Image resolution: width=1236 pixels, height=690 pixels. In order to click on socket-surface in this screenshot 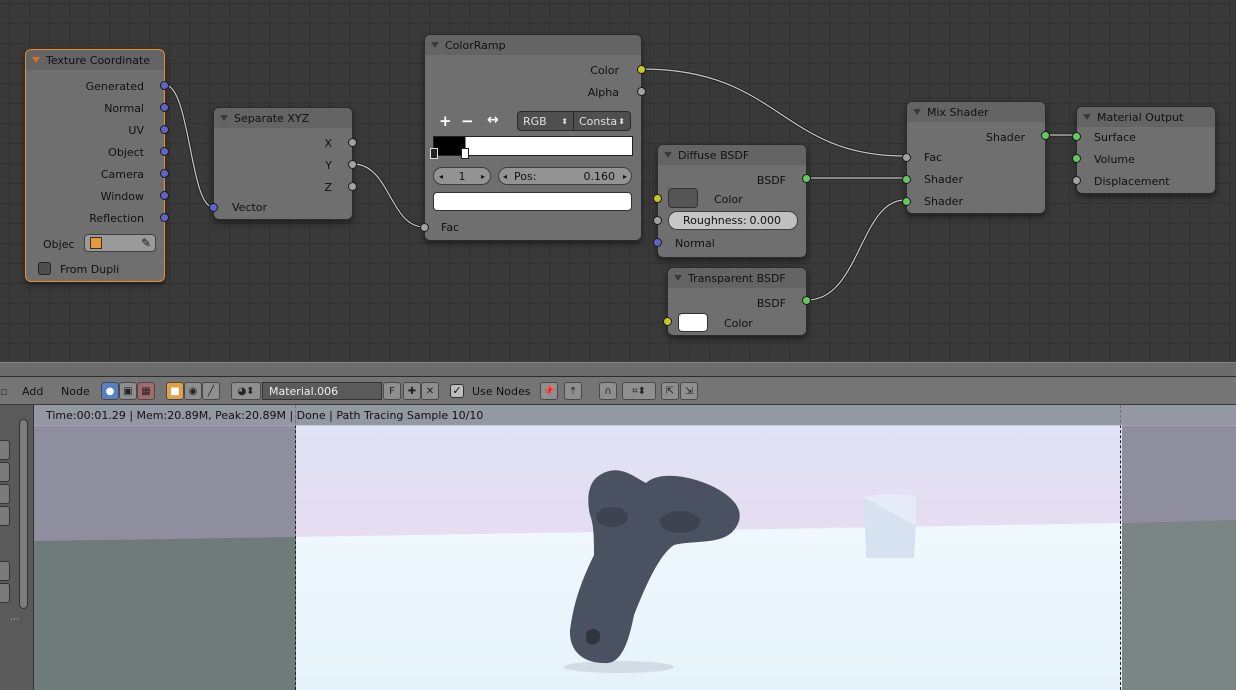, I will do `click(1076, 136)`.